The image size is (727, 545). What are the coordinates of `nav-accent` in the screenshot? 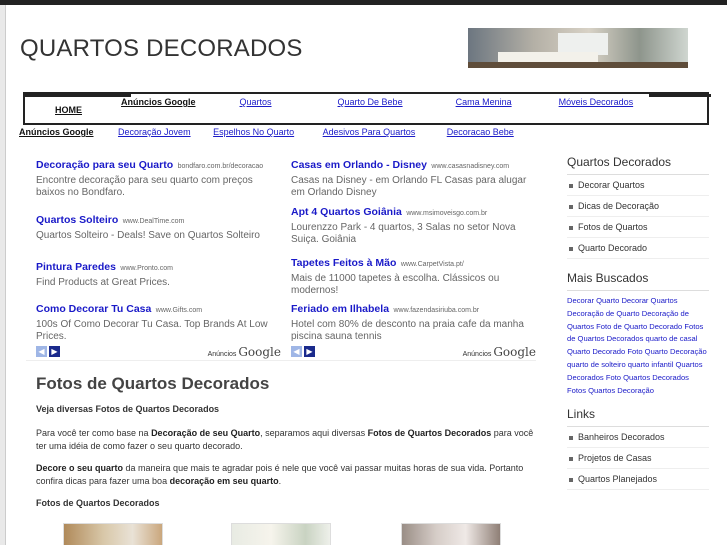 It's located at (78, 95).